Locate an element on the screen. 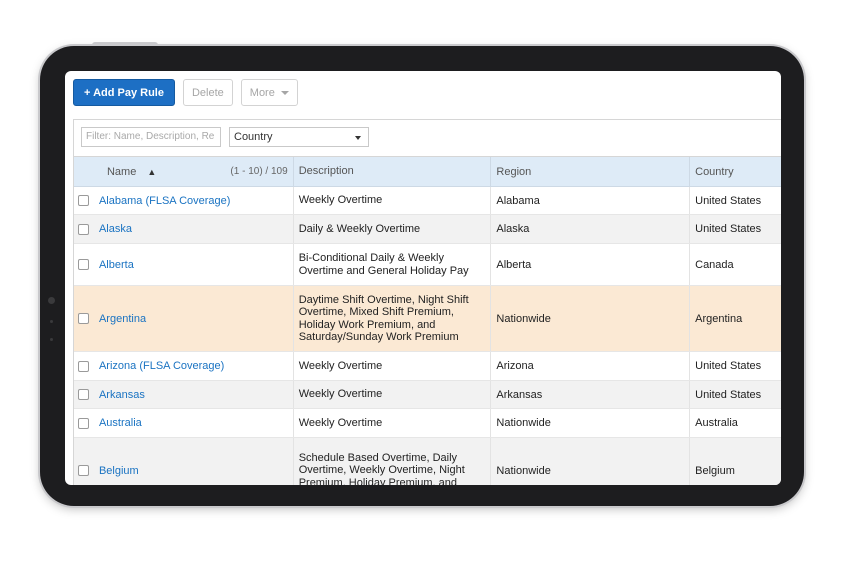 This screenshot has width=846, height=564. column-header-country: Country is located at coordinates (735, 171).